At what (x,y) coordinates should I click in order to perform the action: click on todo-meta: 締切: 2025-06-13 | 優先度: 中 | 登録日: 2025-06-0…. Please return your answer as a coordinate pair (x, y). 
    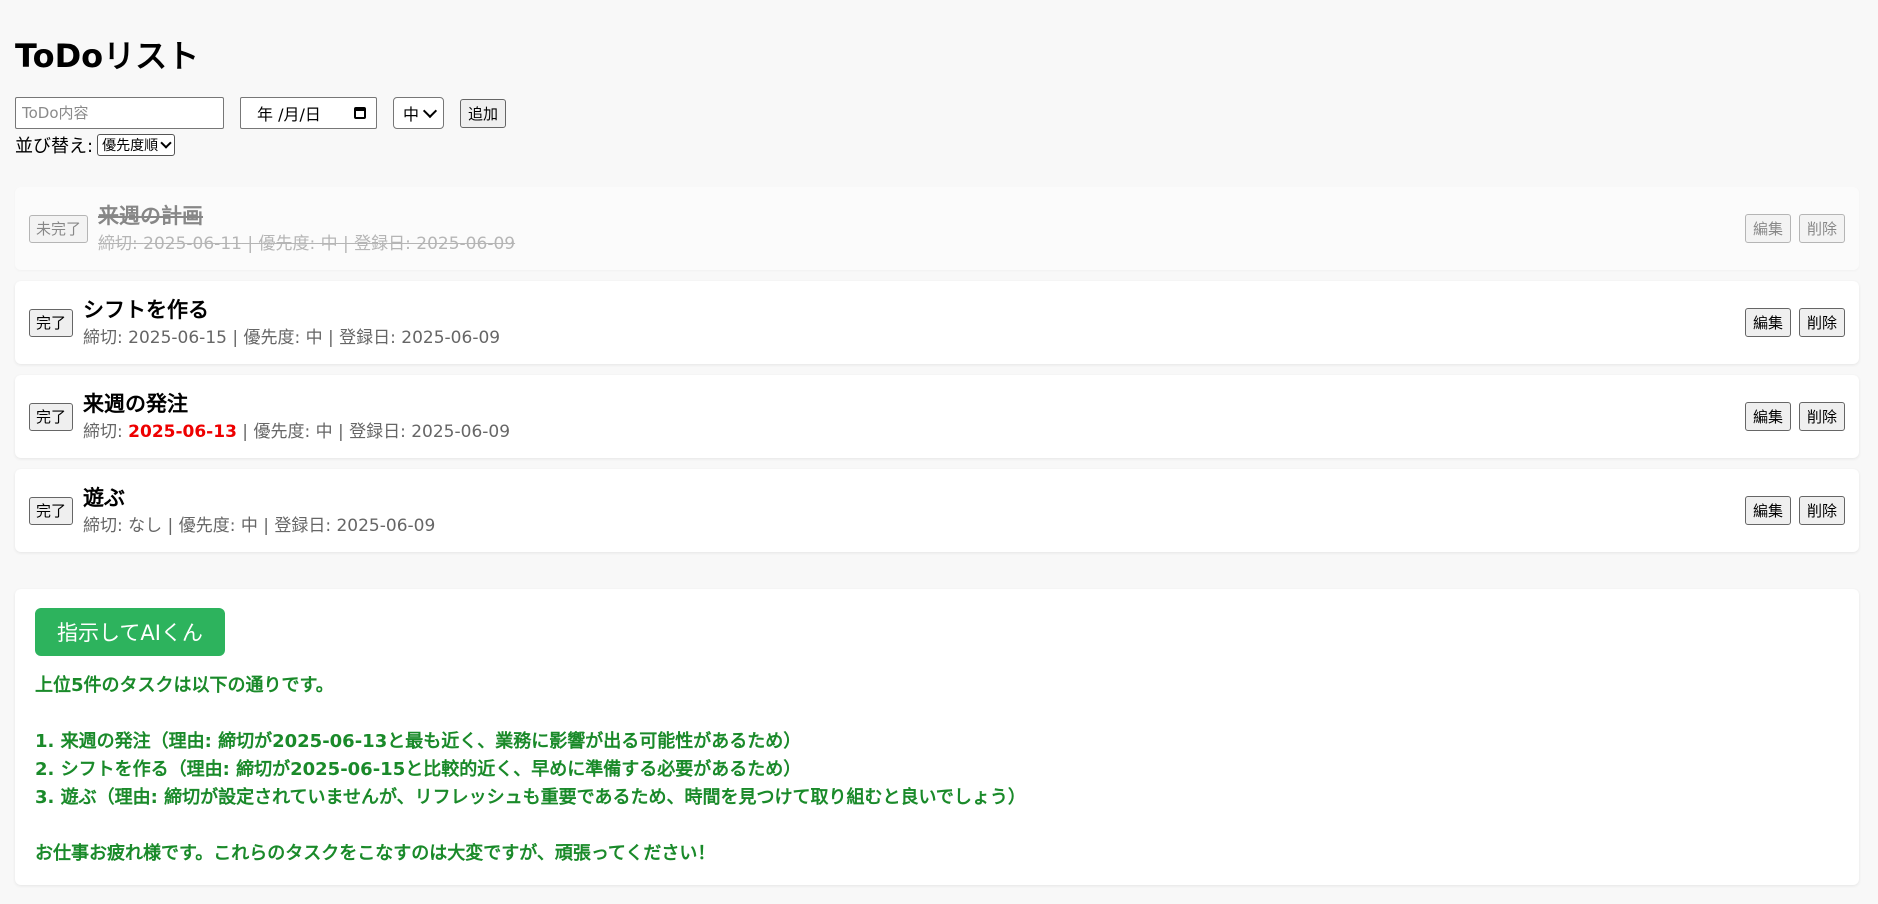
    Looking at the image, I should click on (296, 432).